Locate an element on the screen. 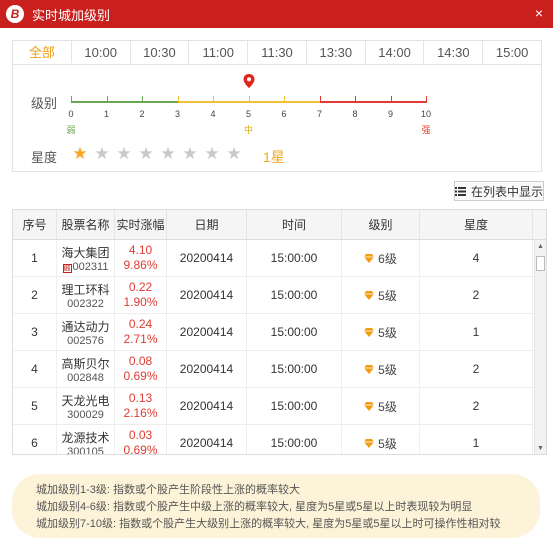 This screenshot has height=549, width=553. col-time: 时间 is located at coordinates (294, 224).